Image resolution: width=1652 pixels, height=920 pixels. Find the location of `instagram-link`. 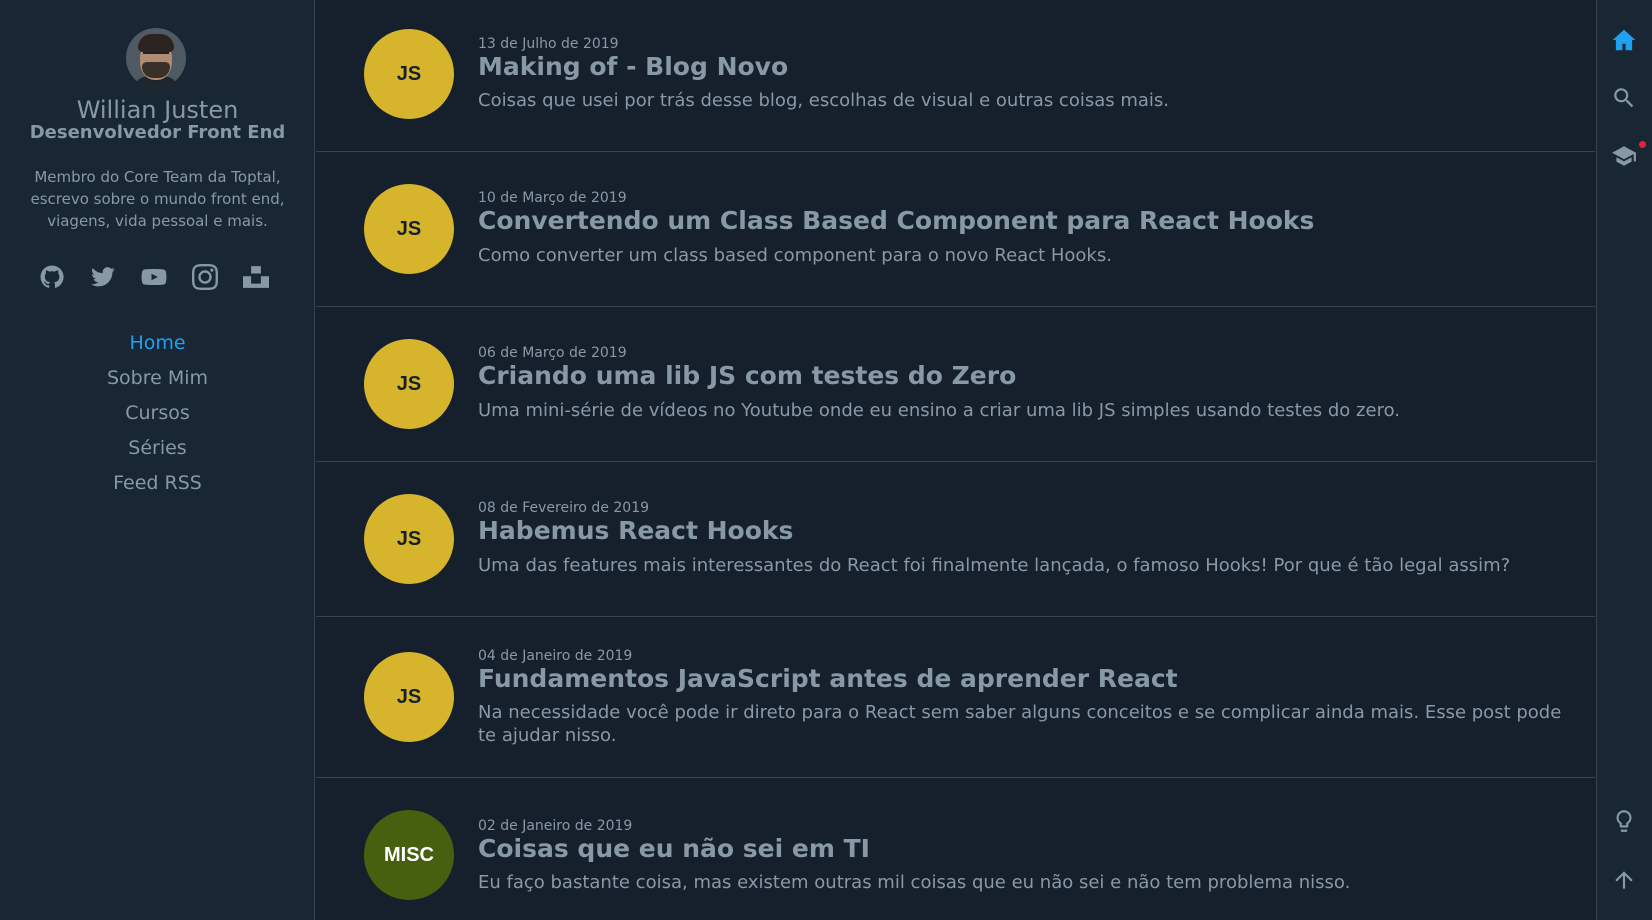

instagram-link is located at coordinates (205, 278).